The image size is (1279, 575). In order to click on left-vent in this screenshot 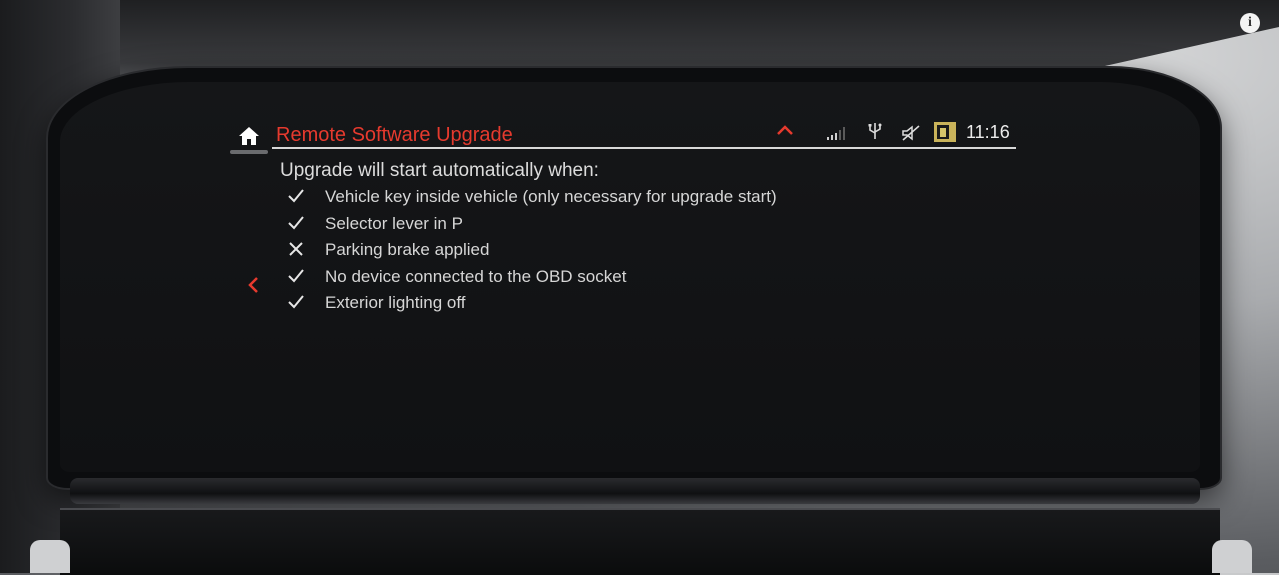, I will do `click(50, 556)`.